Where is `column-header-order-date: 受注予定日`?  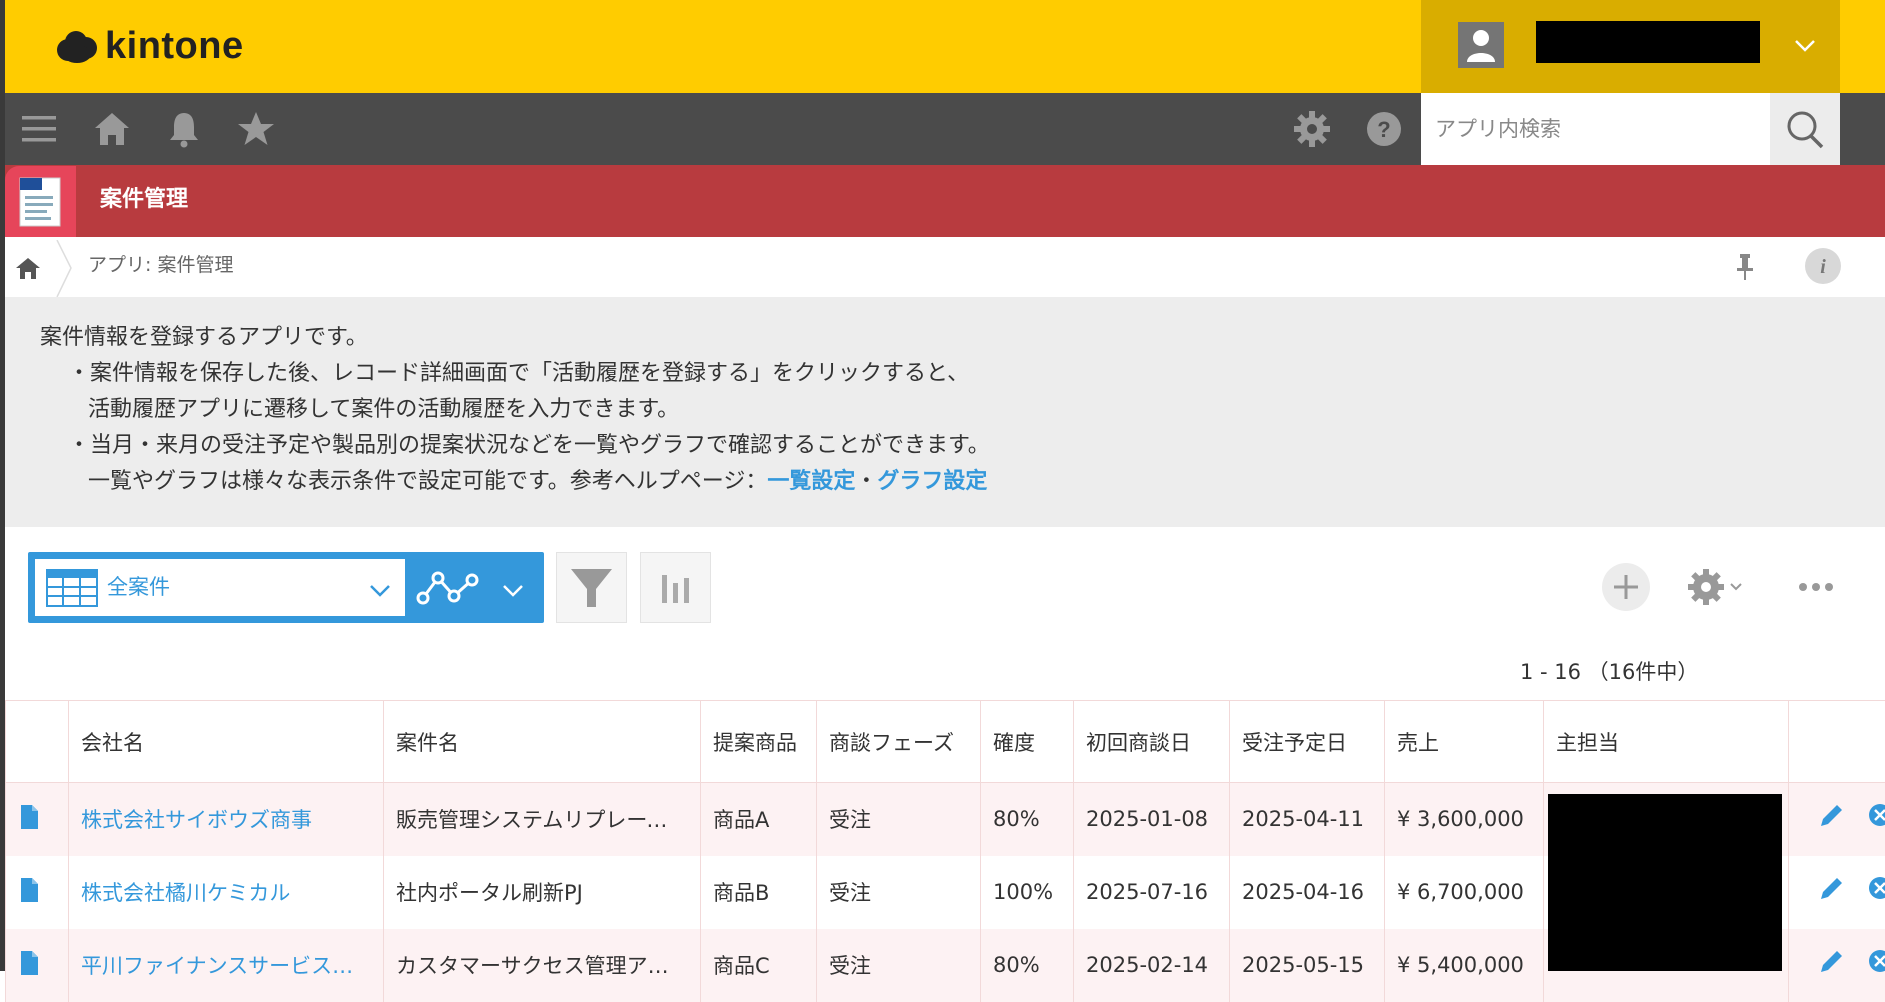
column-header-order-date: 受注予定日 is located at coordinates (1307, 742).